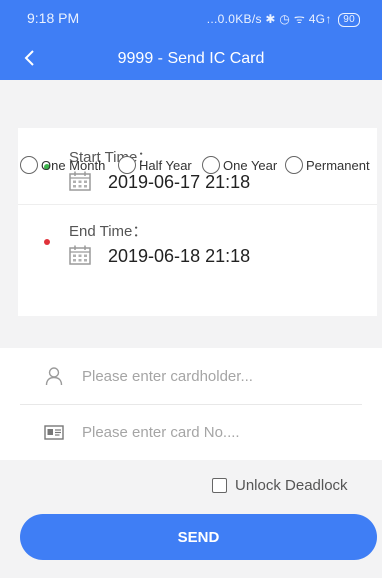 This screenshot has height=578, width=382. I want to click on period-options: One Month Half Year One Year Permanent, so click(191, 166).